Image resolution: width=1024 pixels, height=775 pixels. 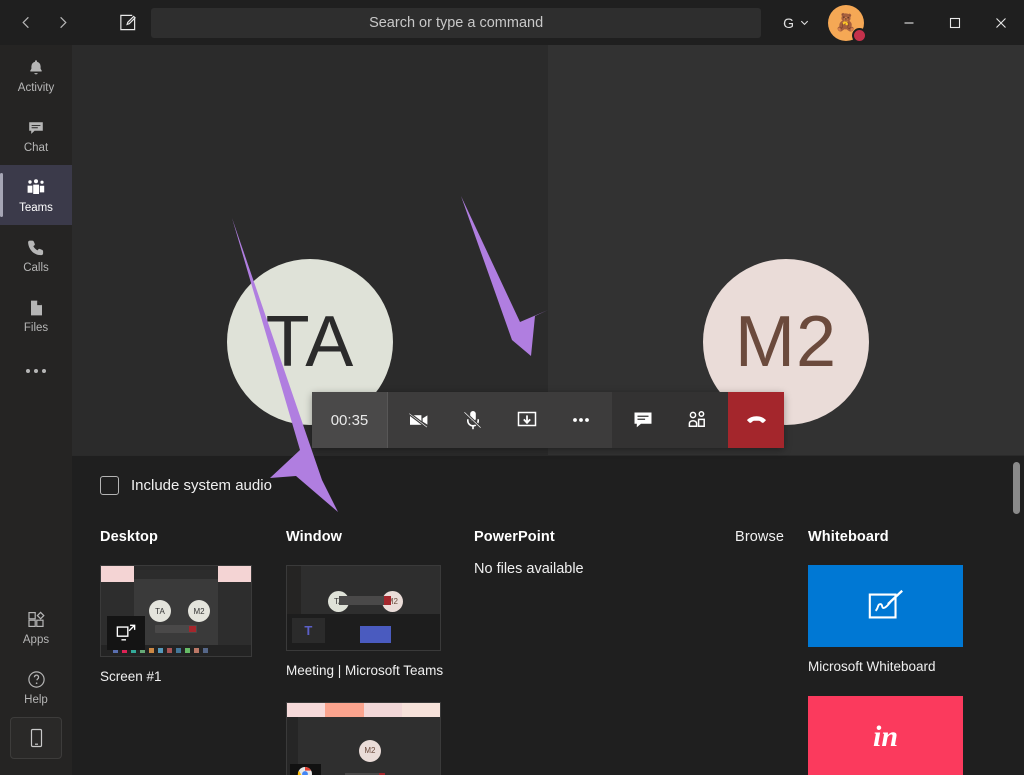 What do you see at coordinates (36, 308) in the screenshot?
I see `file-icon` at bounding box center [36, 308].